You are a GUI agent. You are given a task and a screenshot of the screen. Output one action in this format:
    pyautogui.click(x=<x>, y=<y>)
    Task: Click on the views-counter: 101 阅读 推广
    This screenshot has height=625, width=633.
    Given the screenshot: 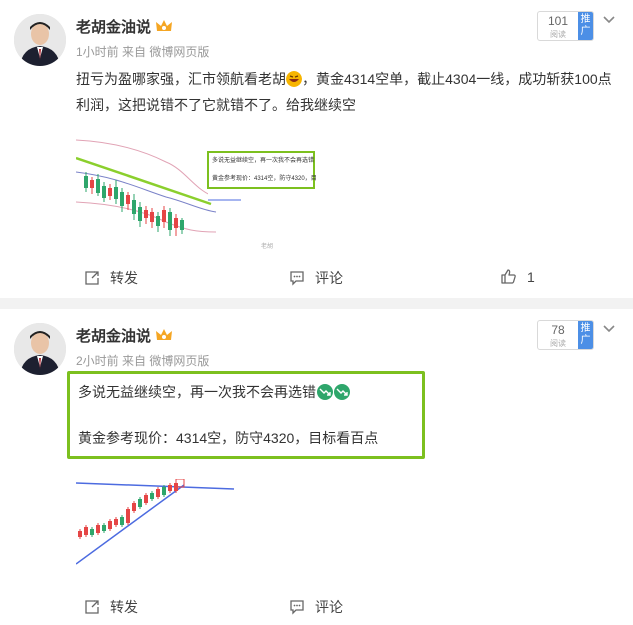 What is the action you would take?
    pyautogui.click(x=565, y=26)
    